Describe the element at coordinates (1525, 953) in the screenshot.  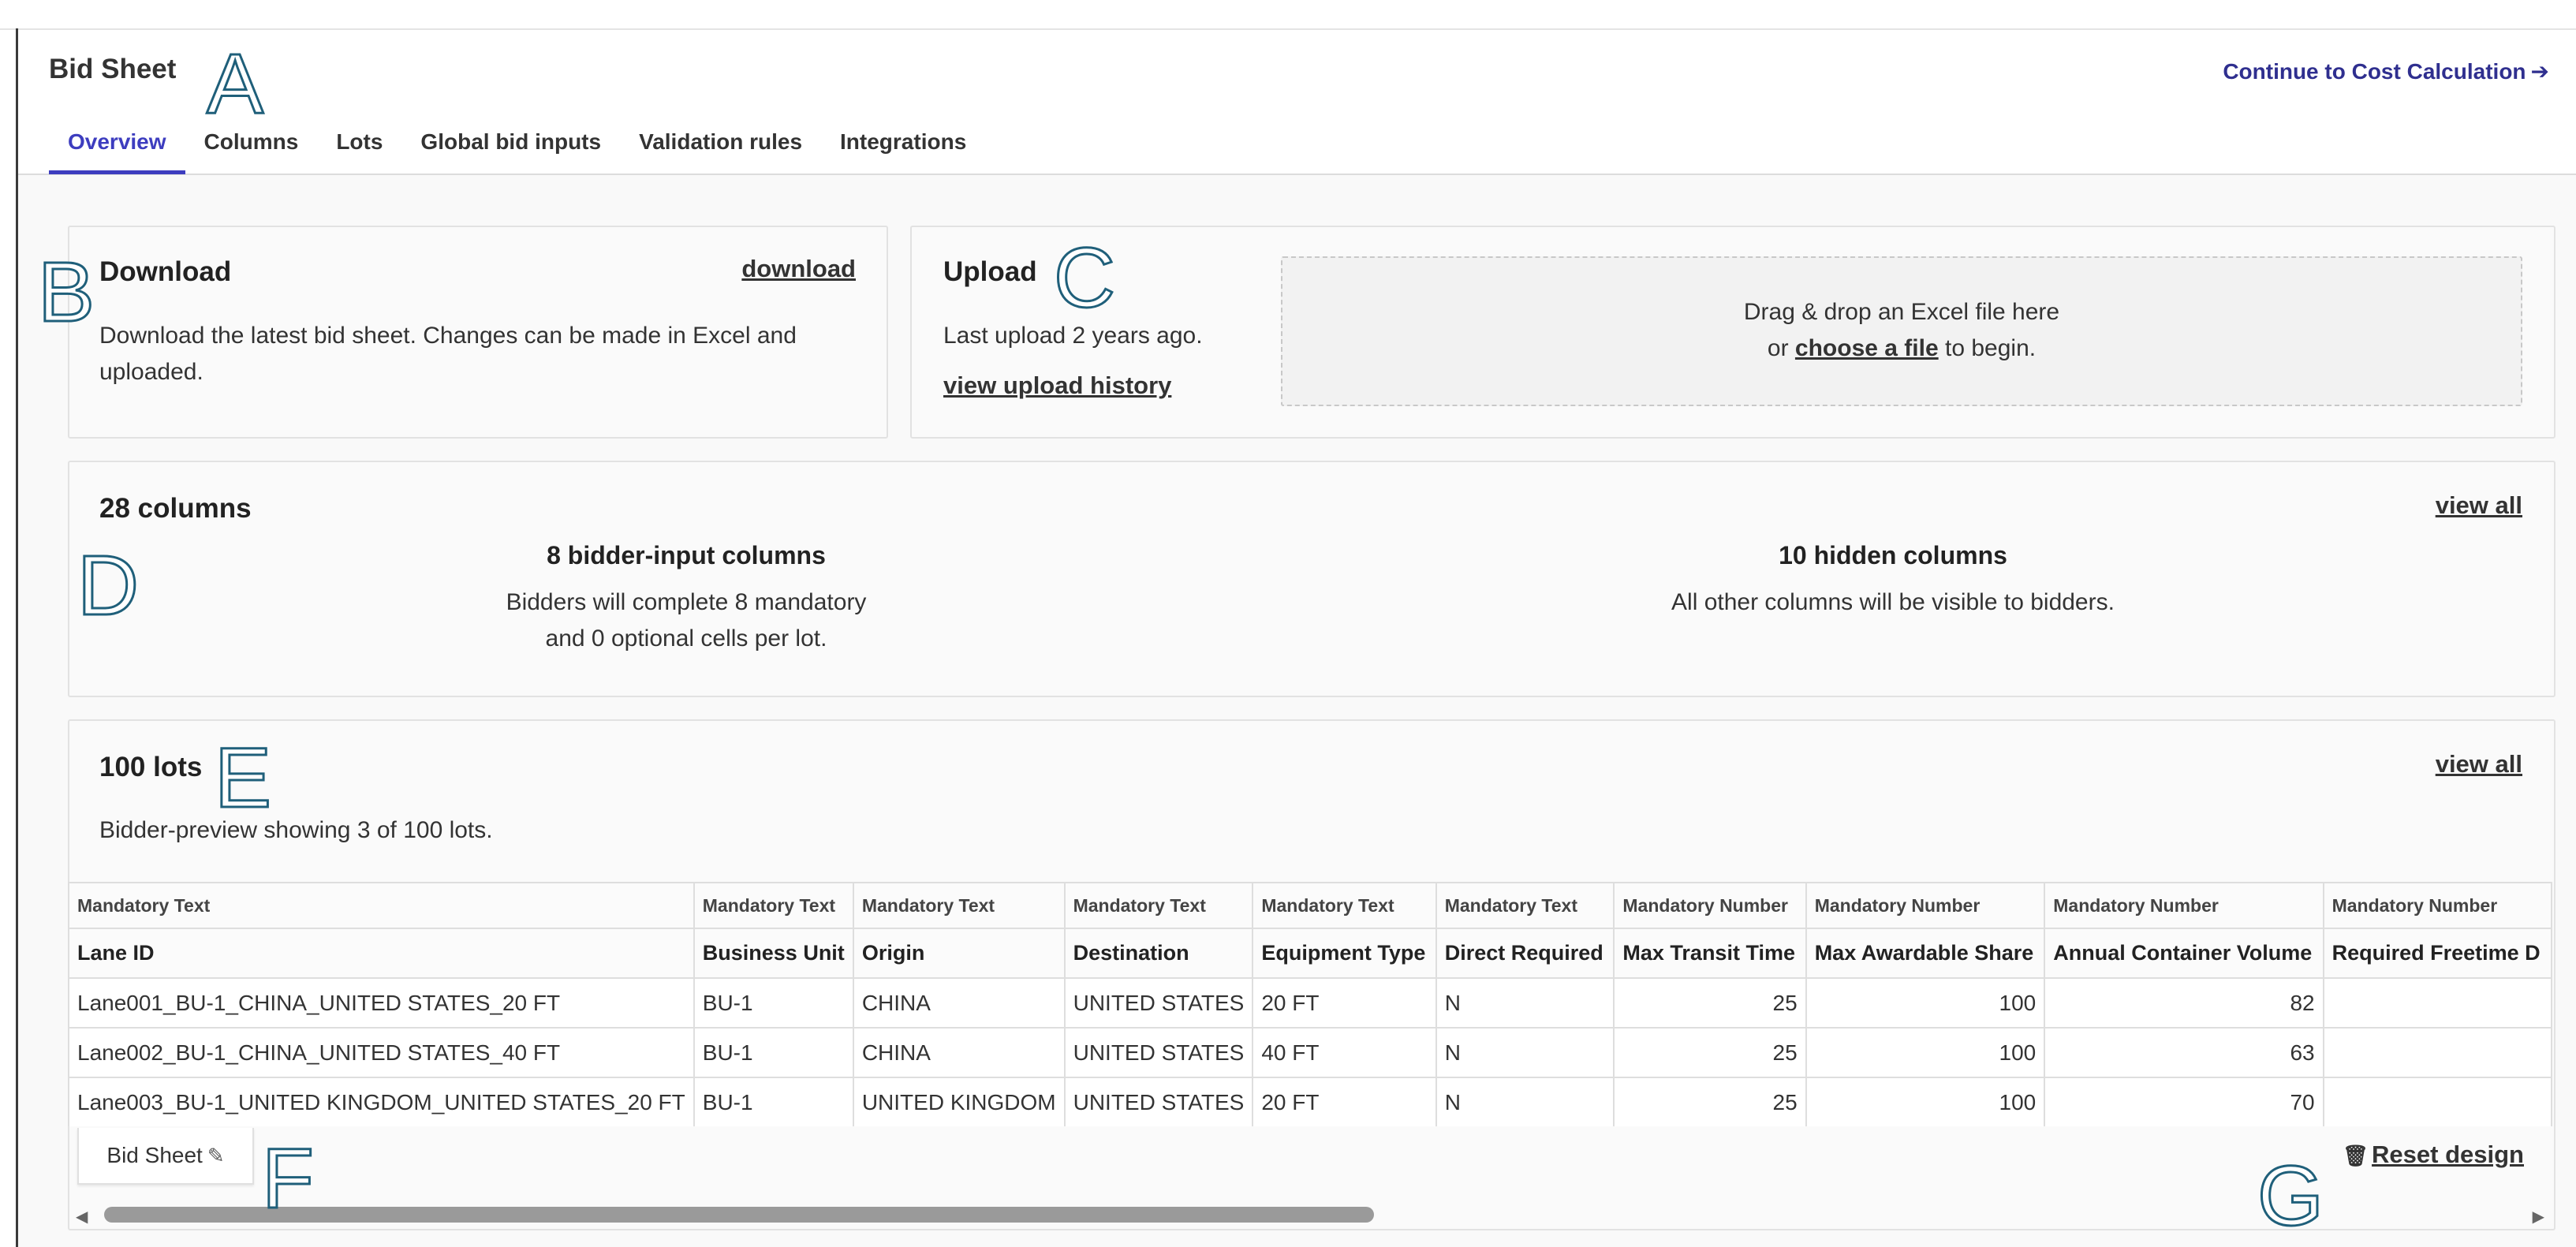
I see `column-header: Direct Required` at that location.